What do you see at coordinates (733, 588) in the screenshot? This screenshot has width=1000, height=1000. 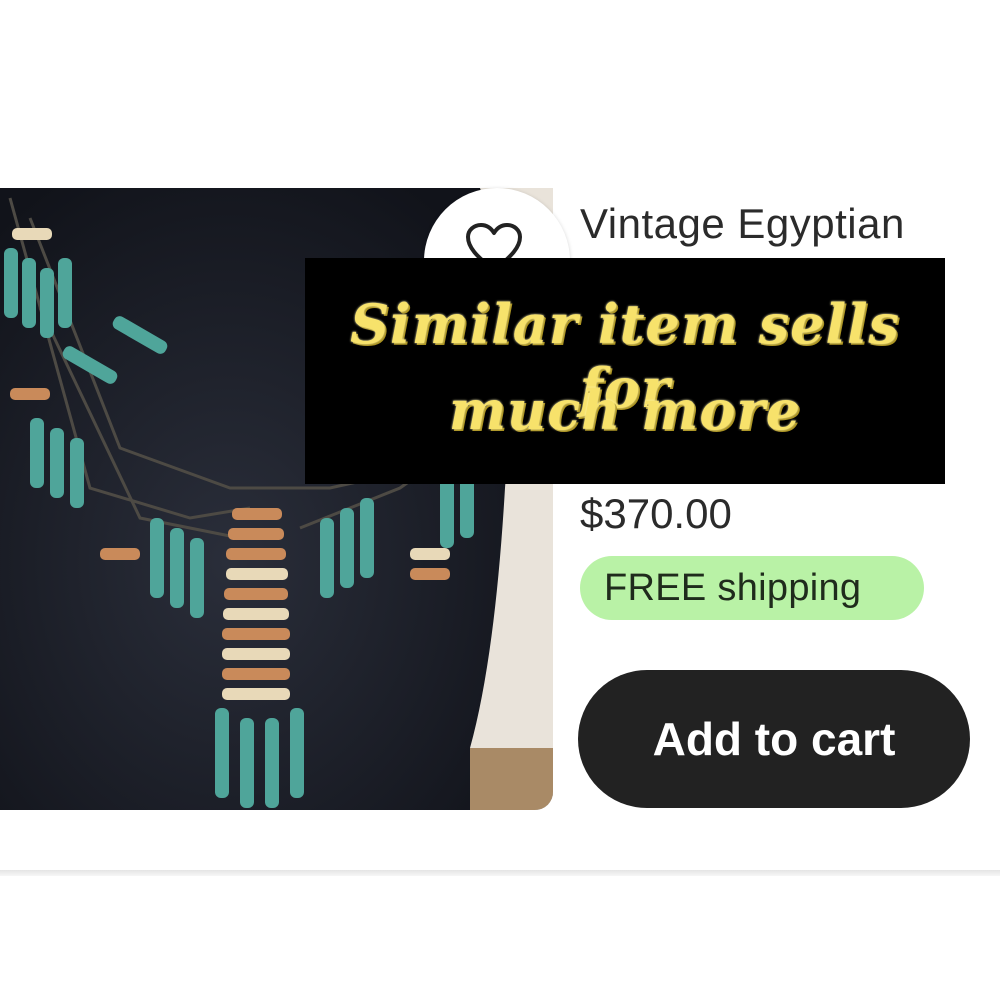 I see `free-shipping-label: FREE shipping` at bounding box center [733, 588].